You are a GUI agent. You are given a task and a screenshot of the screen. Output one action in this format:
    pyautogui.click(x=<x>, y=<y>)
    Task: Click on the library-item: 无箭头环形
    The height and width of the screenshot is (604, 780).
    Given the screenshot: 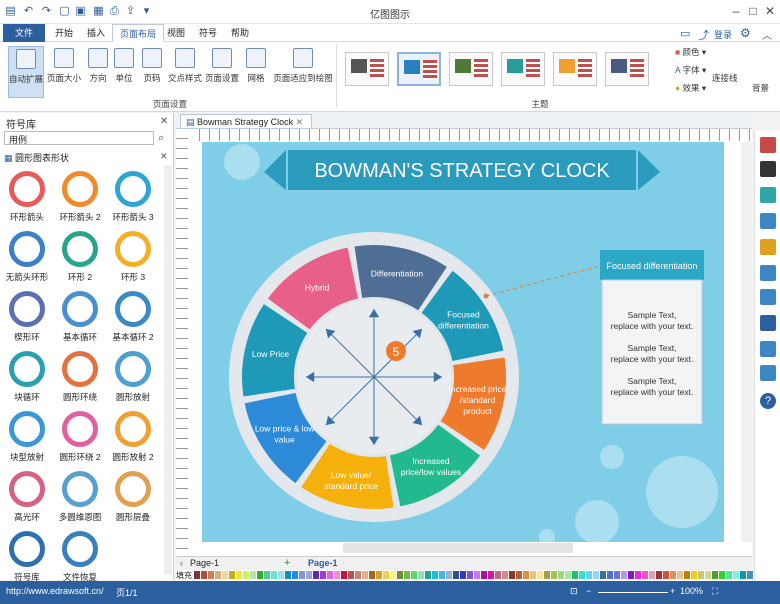 What is the action you would take?
    pyautogui.click(x=27, y=258)
    